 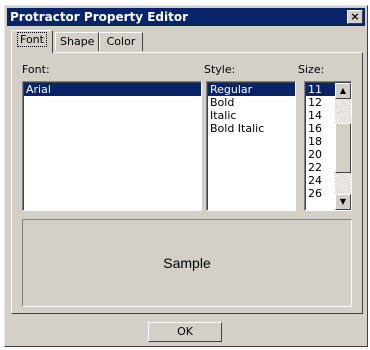 What do you see at coordinates (220, 69) in the screenshot?
I see `style-label: Style:` at bounding box center [220, 69].